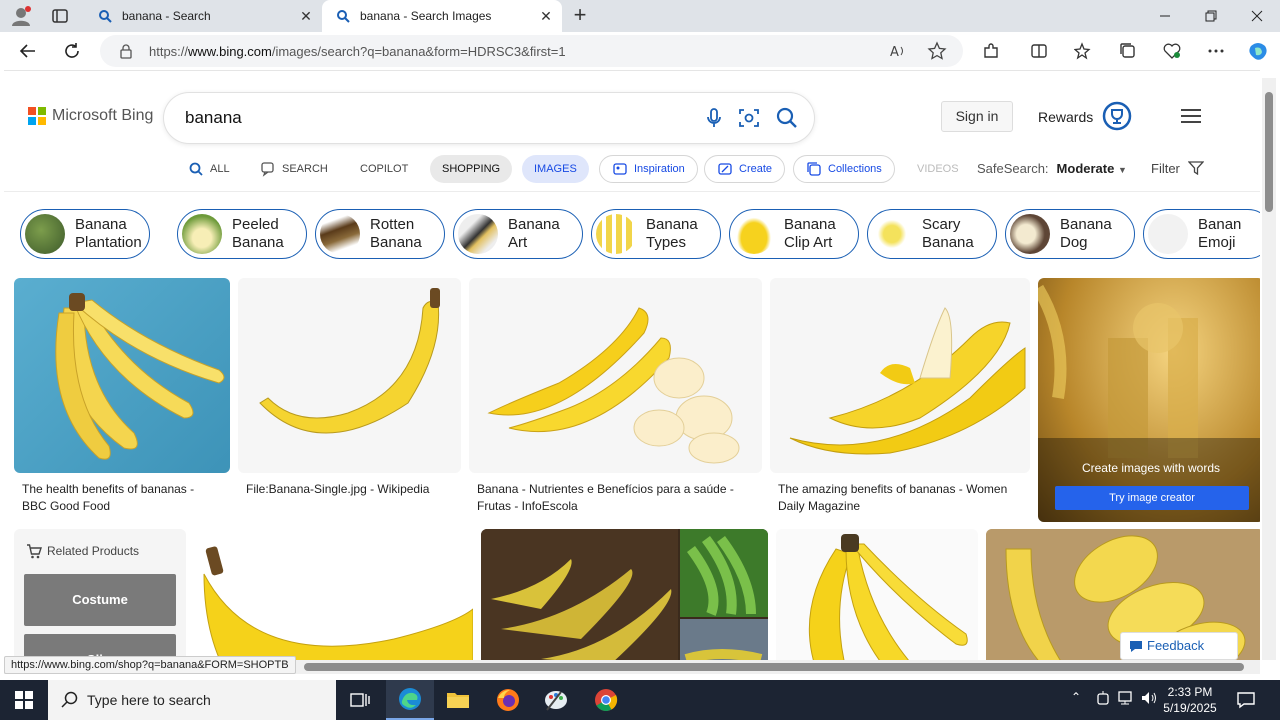 Image resolution: width=1280 pixels, height=720 pixels. I want to click on try-image-creator-button: Try image creator, so click(1152, 498).